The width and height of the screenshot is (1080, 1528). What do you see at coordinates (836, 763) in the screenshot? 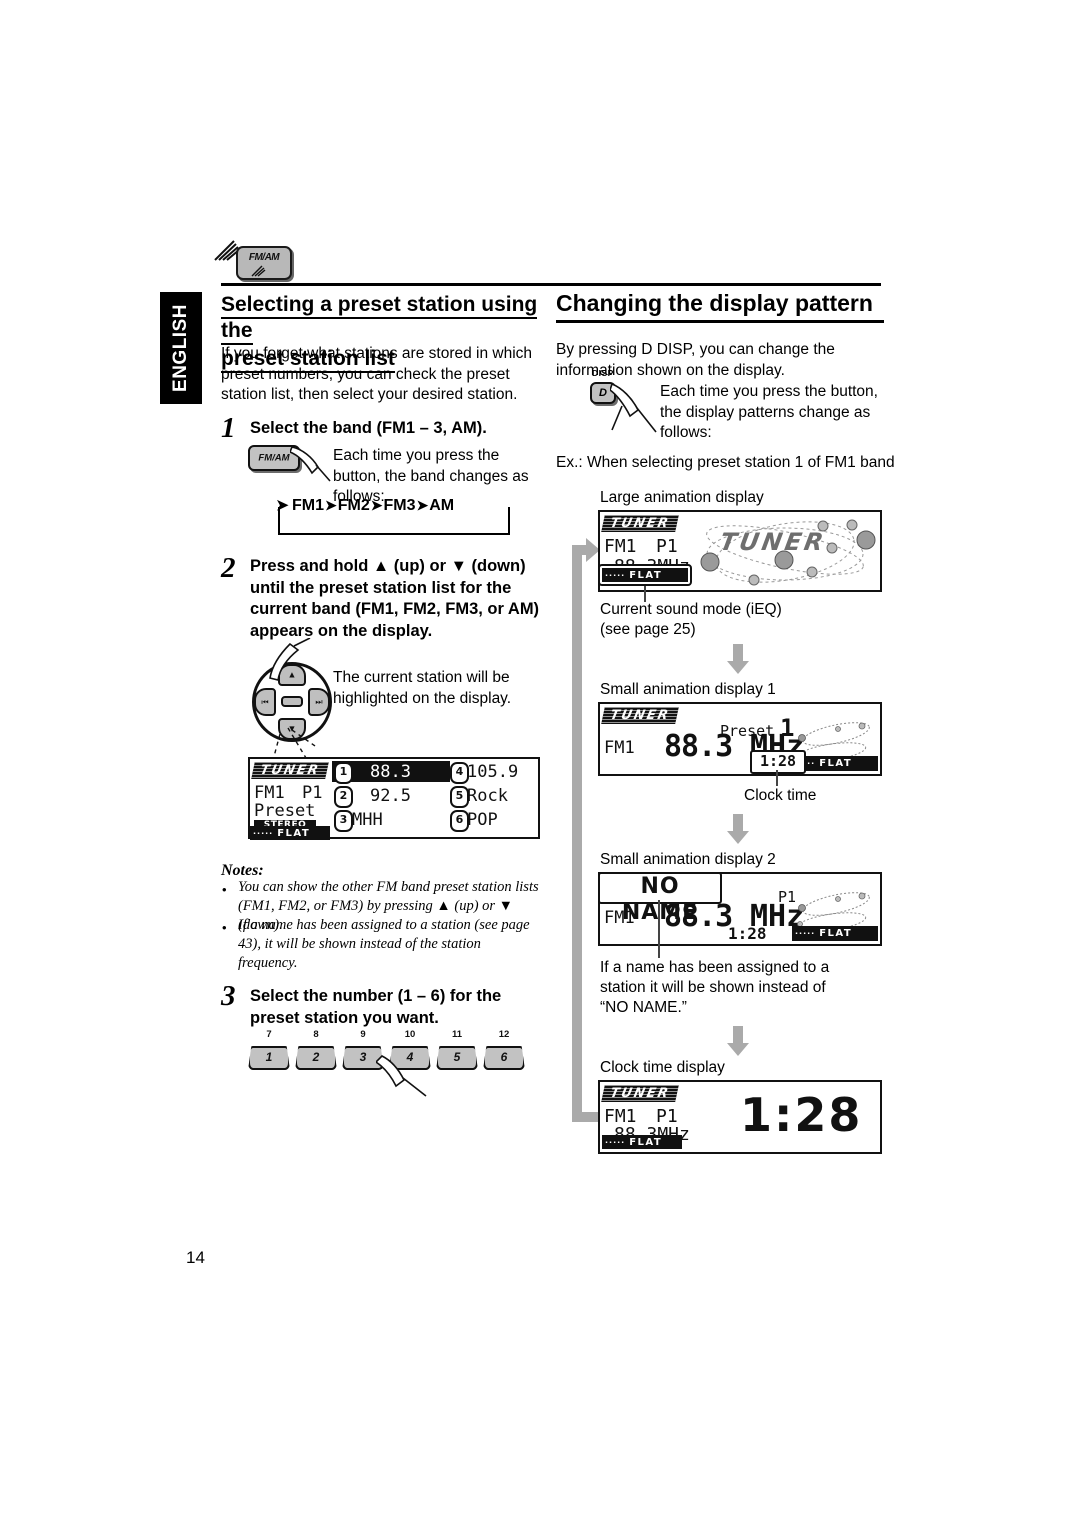
I see `sound-mode-label-small1: FLAT` at bounding box center [836, 763].